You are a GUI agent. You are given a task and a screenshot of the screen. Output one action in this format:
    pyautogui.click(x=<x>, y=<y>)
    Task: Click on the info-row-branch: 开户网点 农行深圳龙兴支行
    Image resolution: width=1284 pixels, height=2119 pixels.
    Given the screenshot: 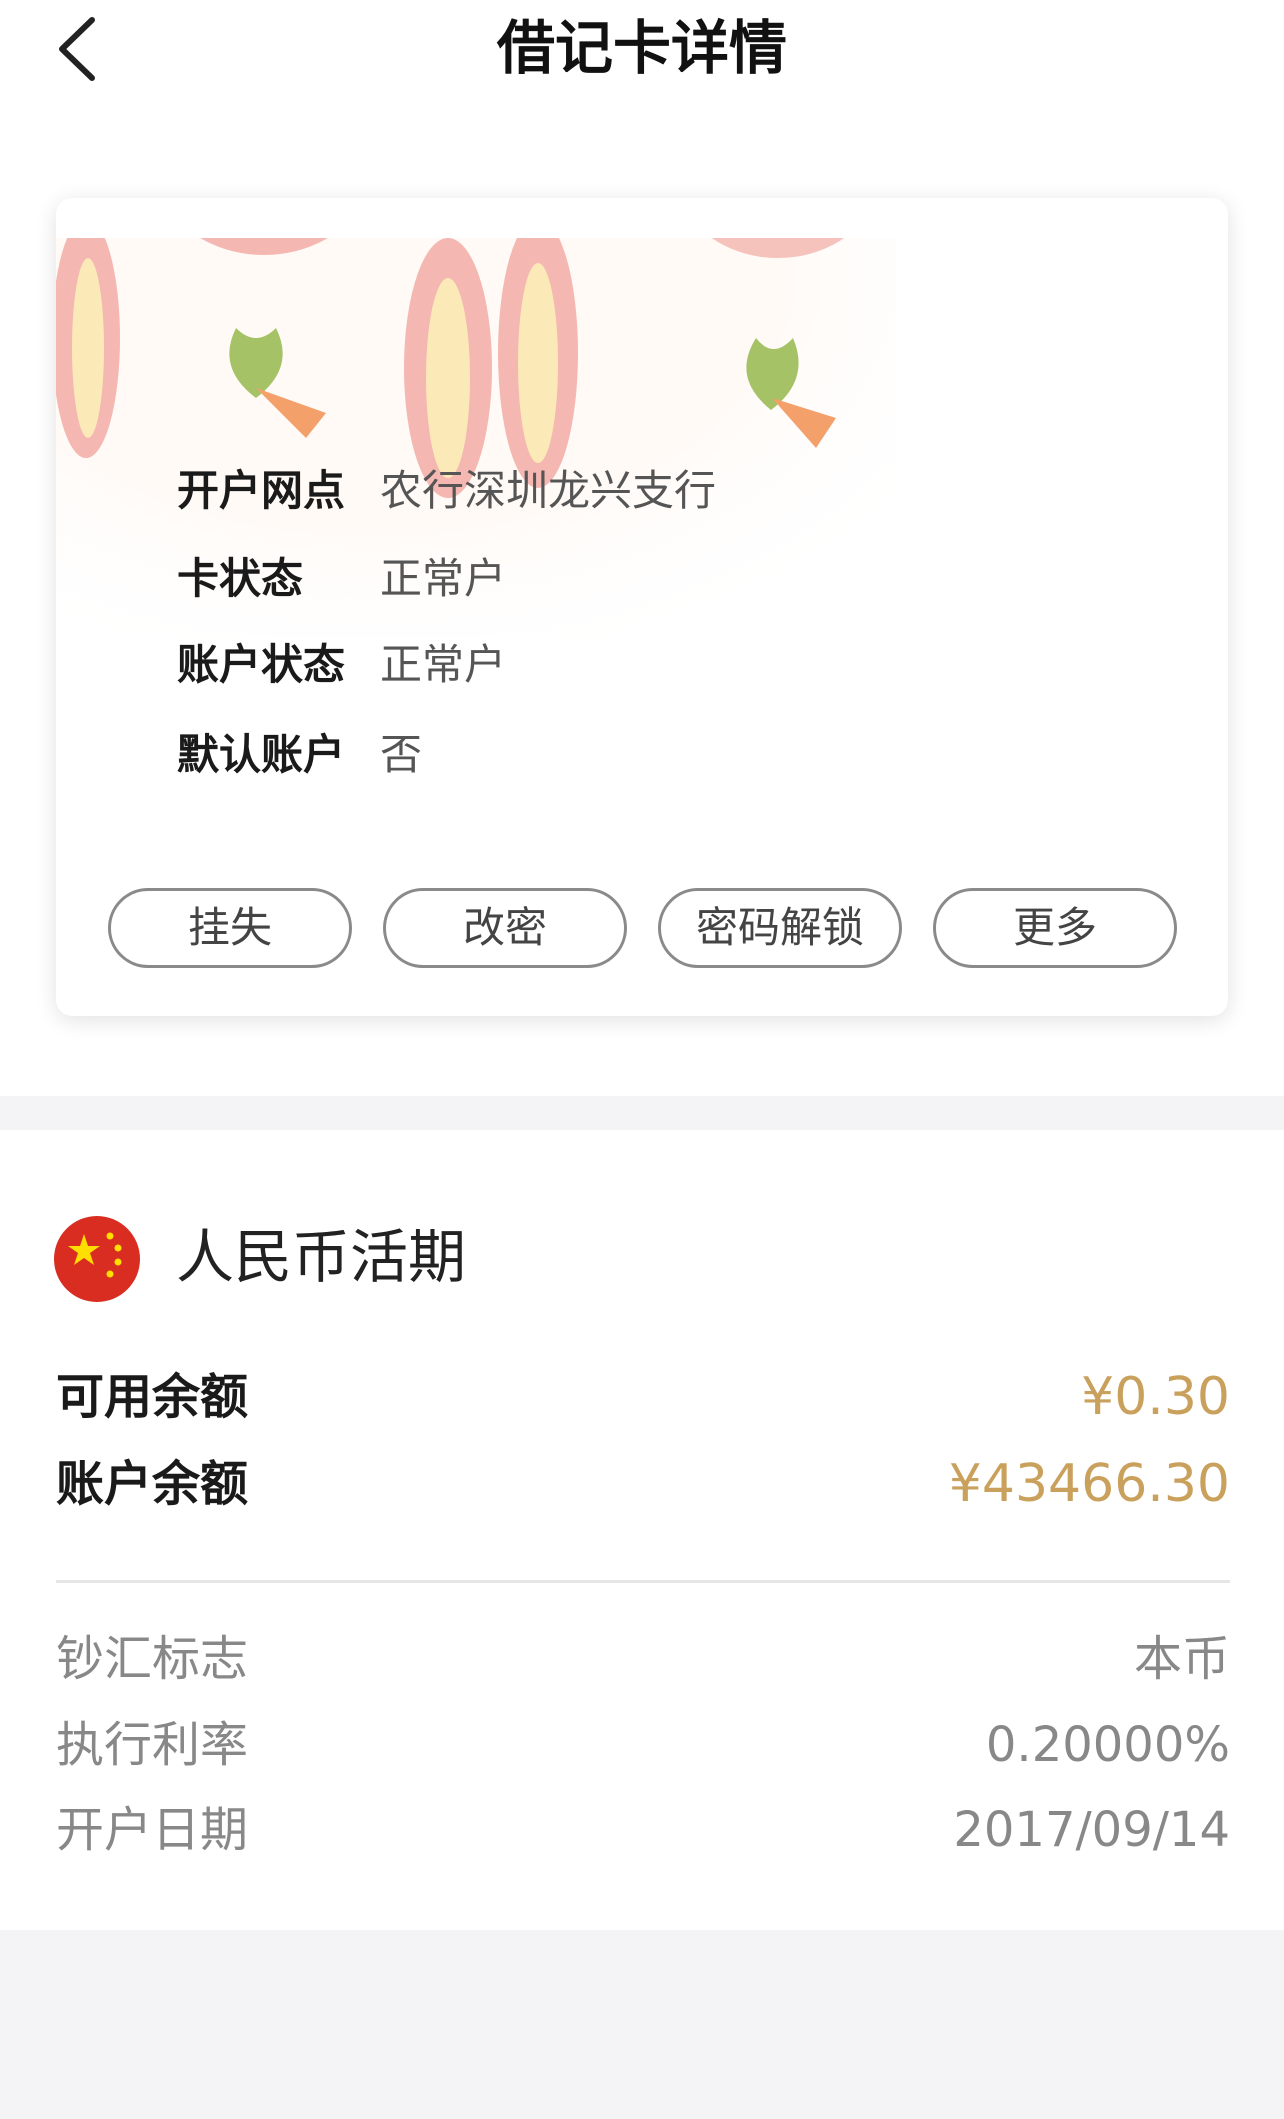 What is the action you would take?
    pyautogui.click(x=447, y=490)
    